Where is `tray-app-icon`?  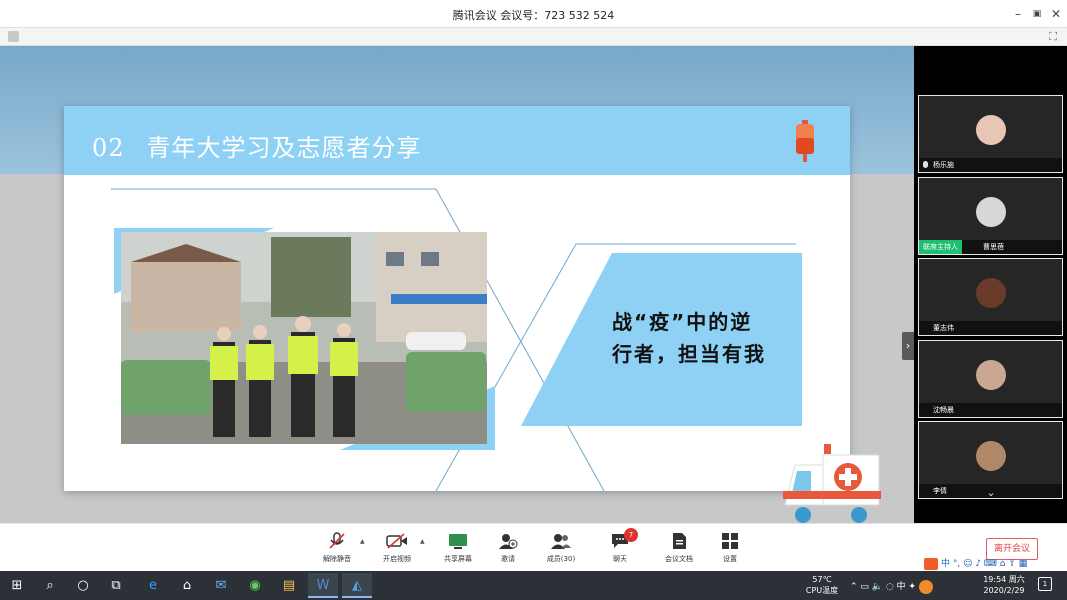 tray-app-icon is located at coordinates (925, 586).